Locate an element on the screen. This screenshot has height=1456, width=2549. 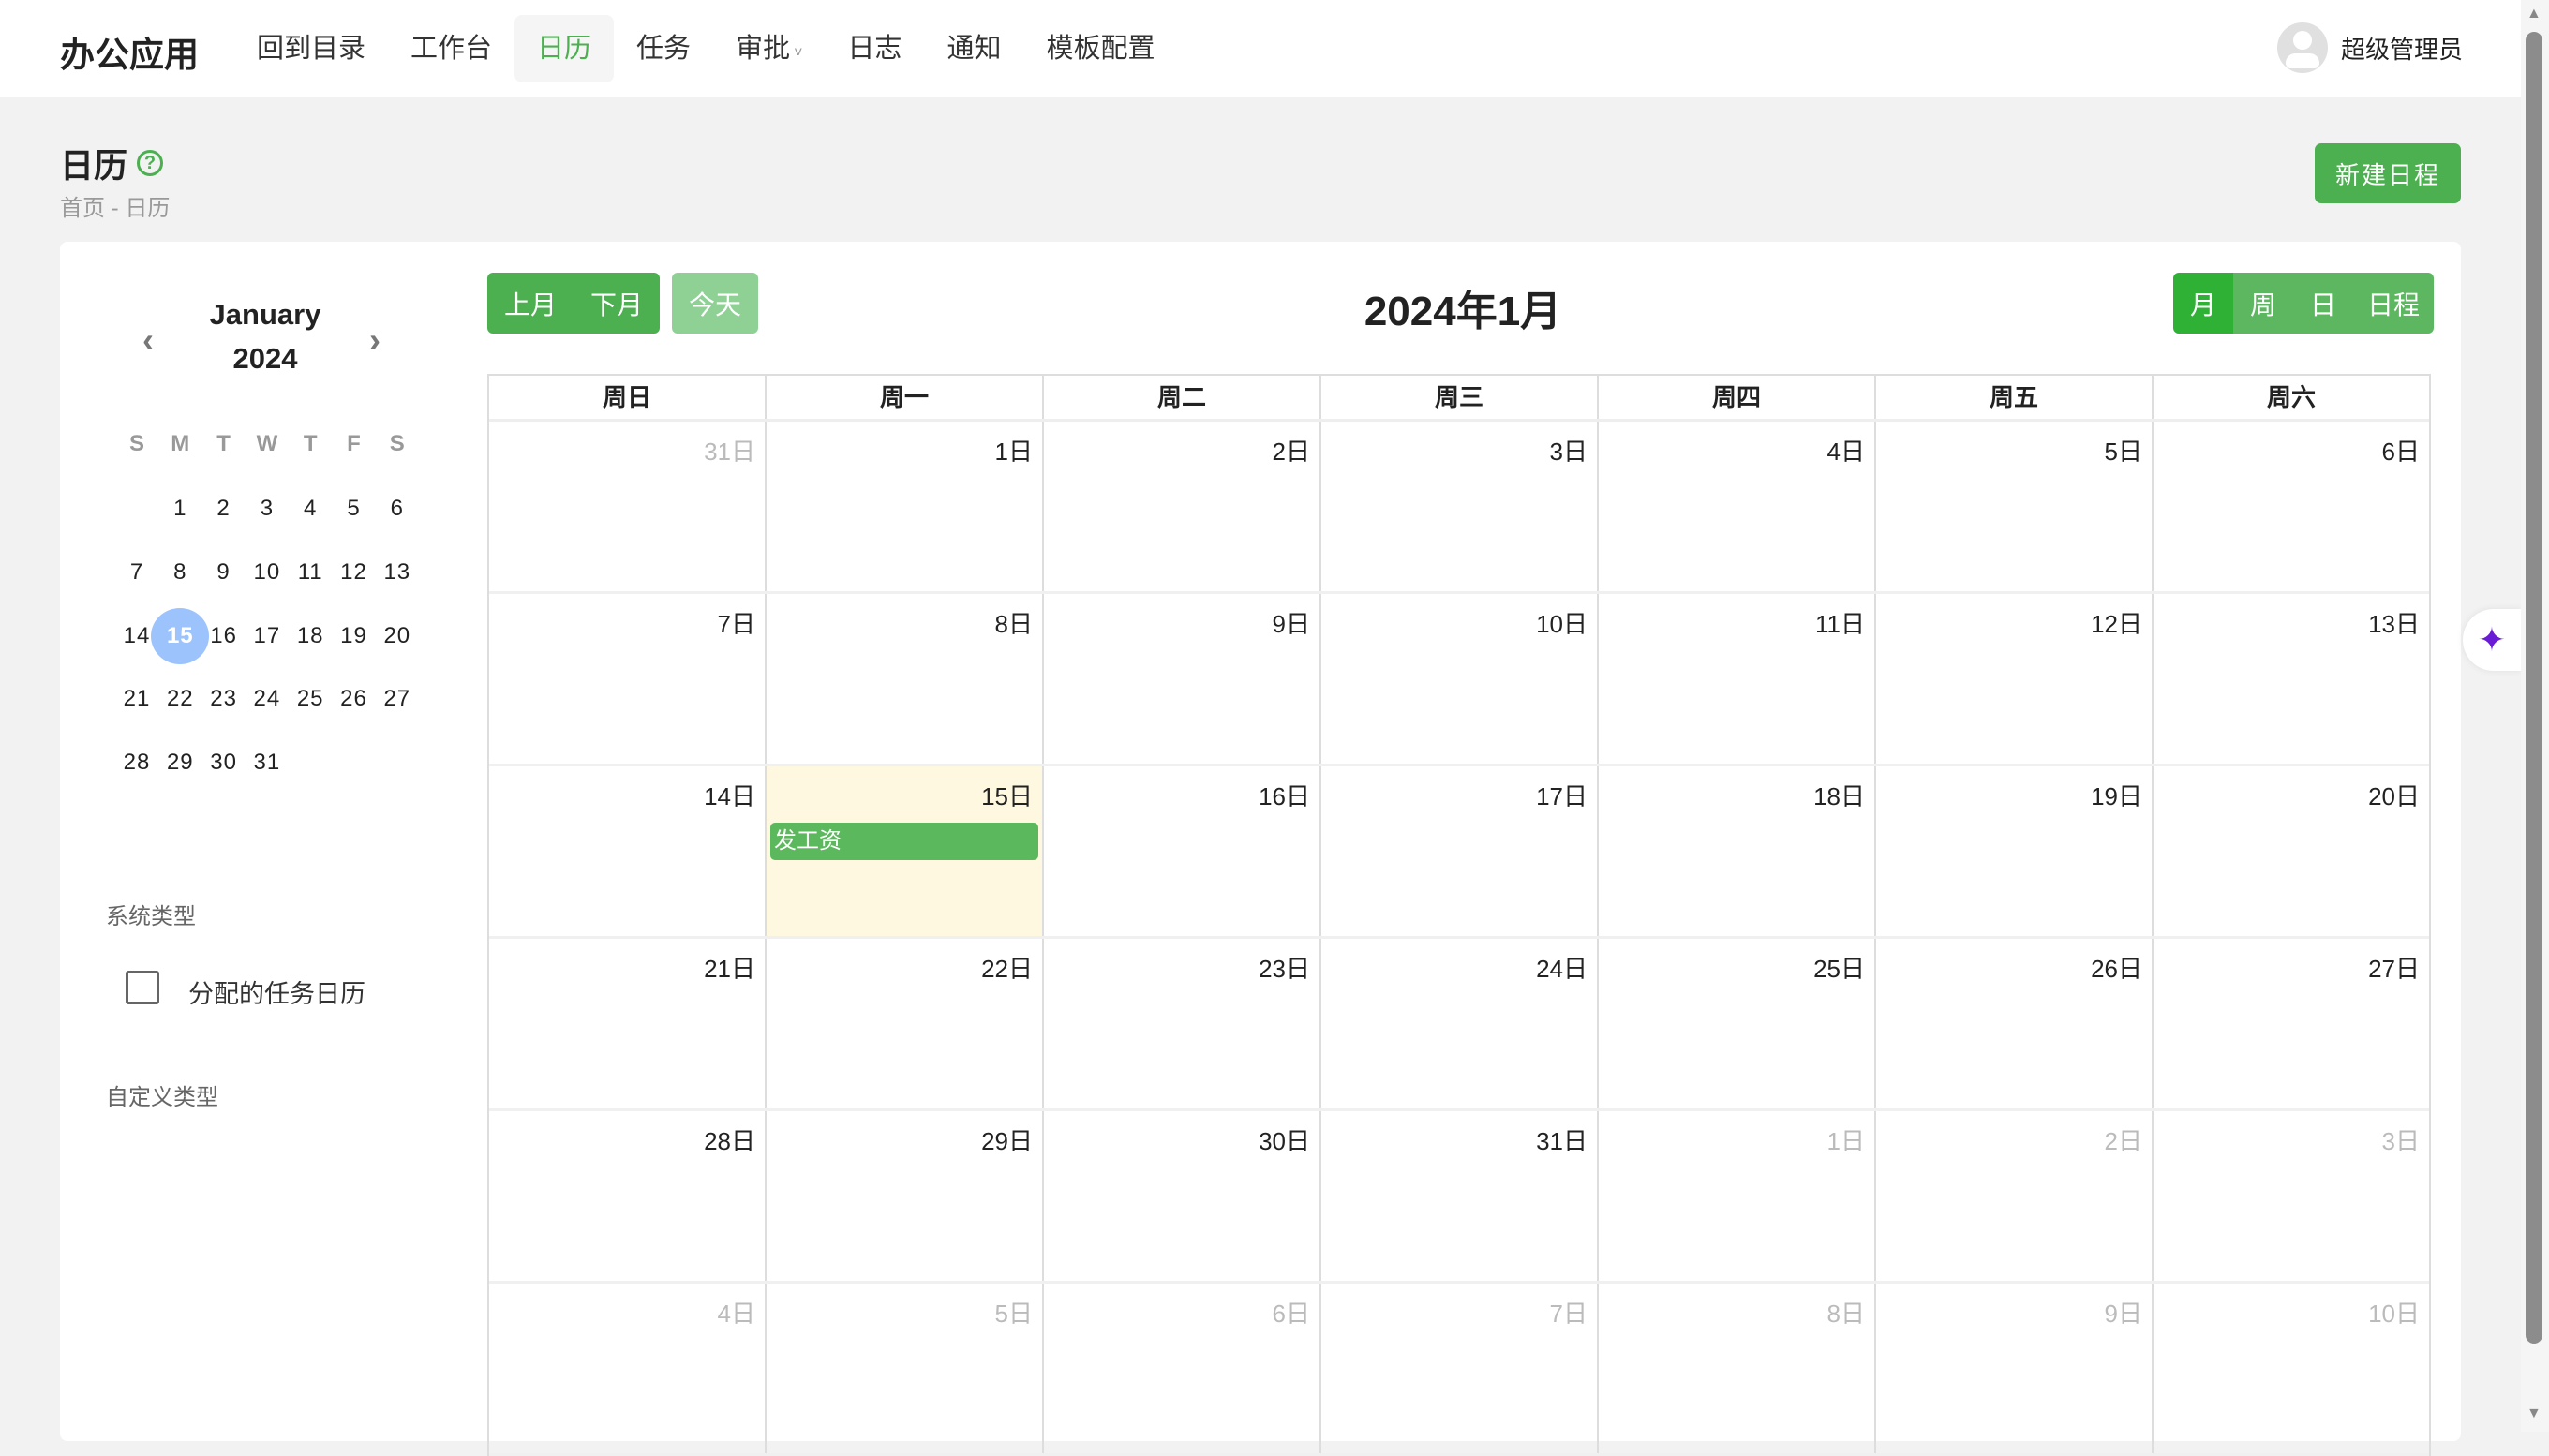
day-cell: 13日 is located at coordinates (2290, 679).